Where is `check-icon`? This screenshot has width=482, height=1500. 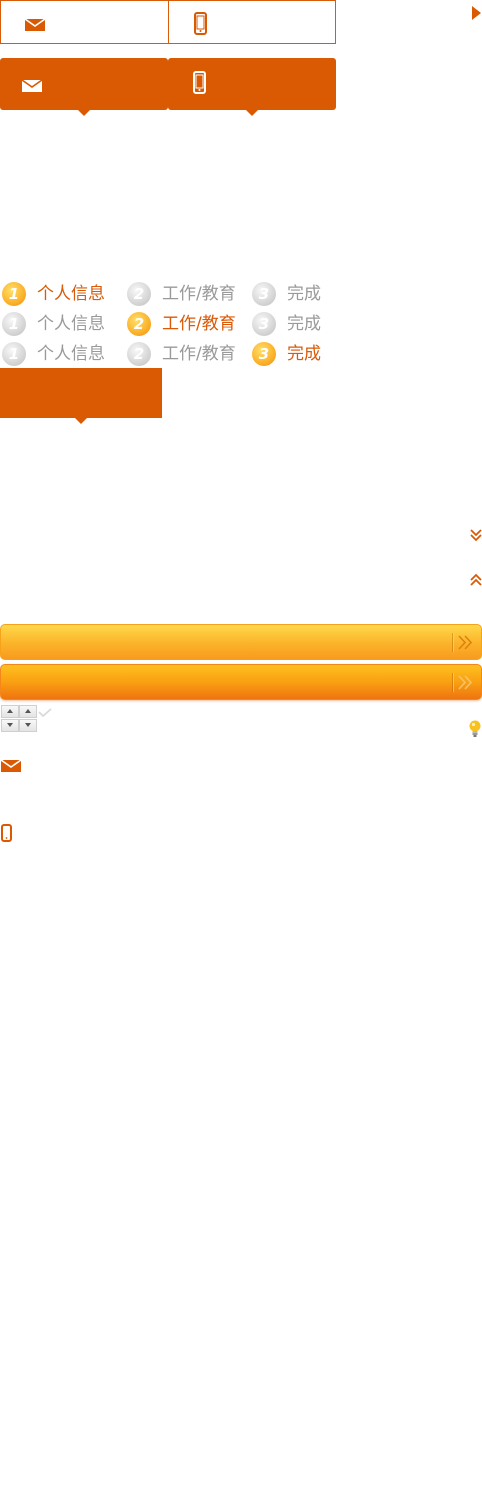 check-icon is located at coordinates (45, 712).